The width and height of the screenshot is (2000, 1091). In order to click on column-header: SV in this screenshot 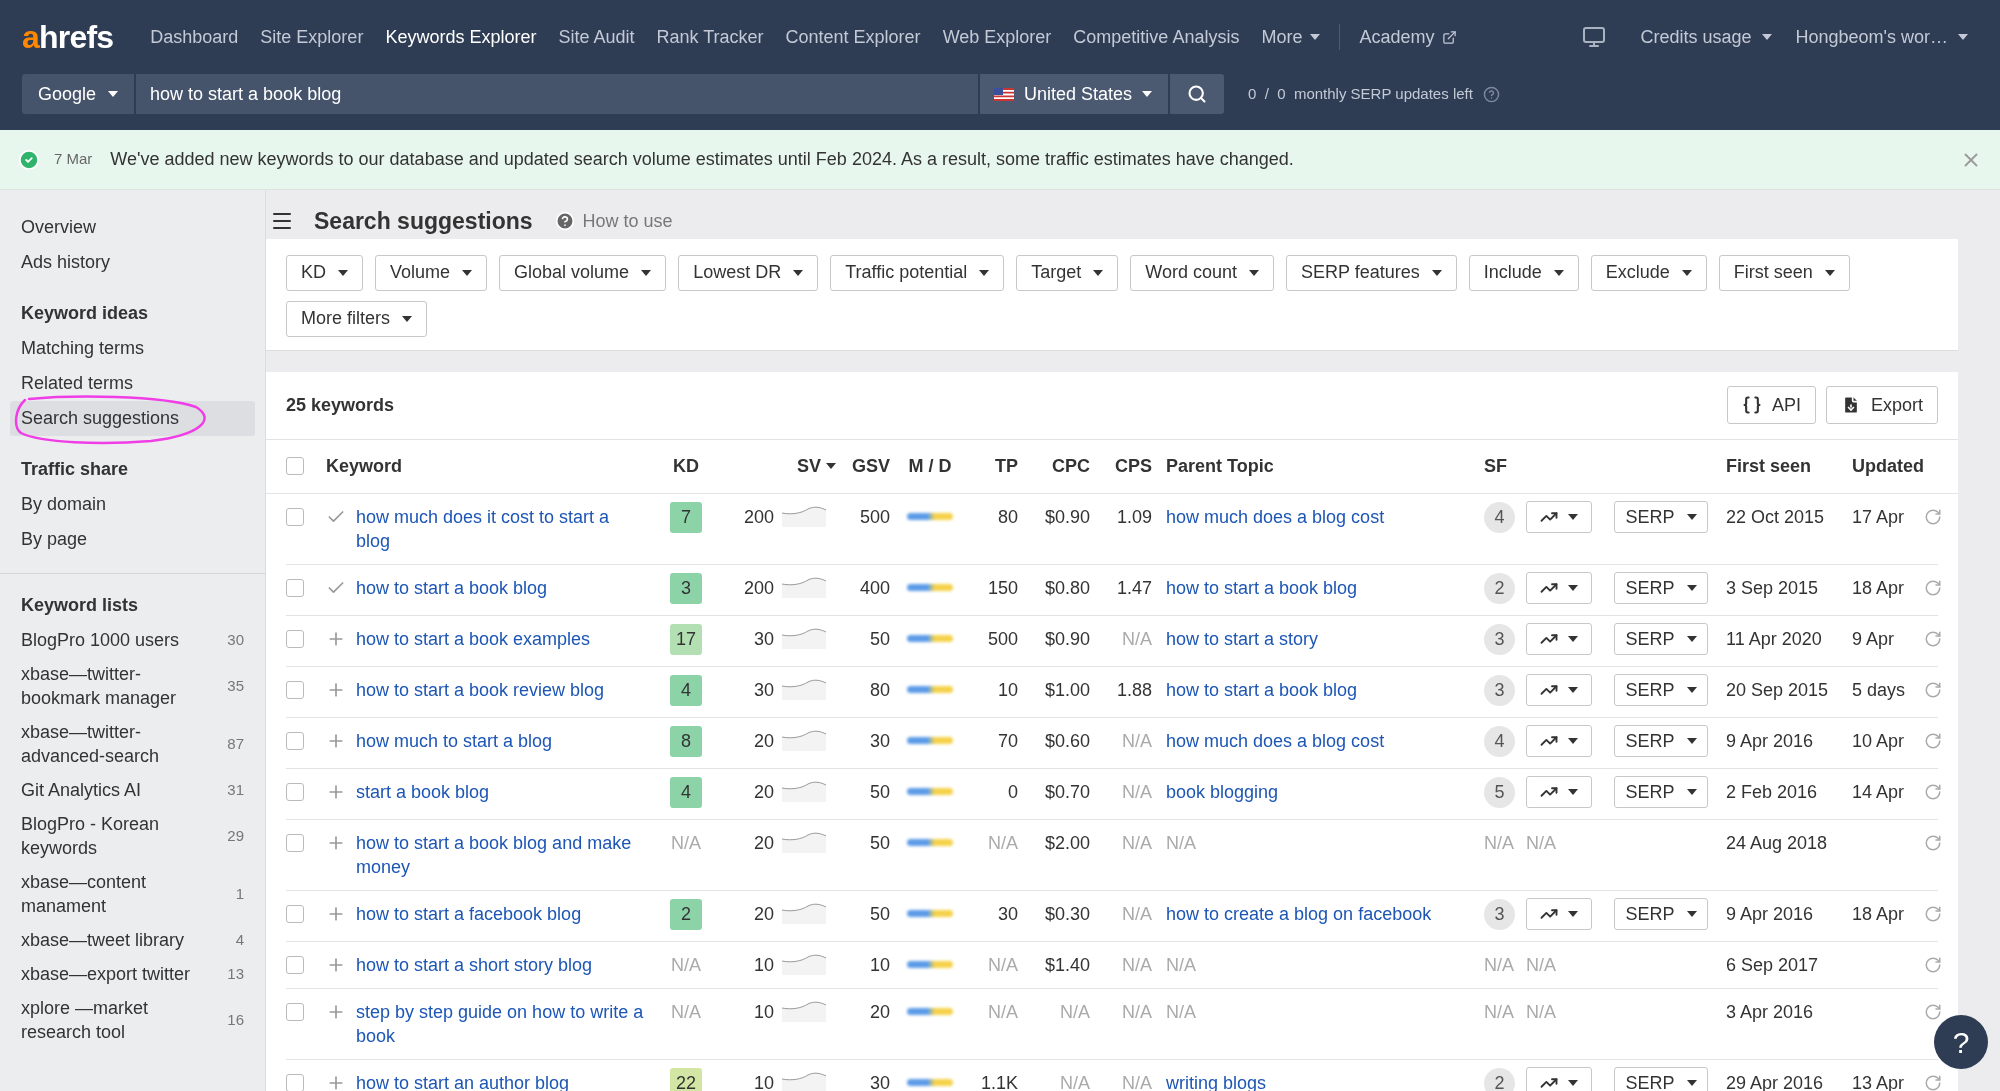, I will do `click(816, 466)`.